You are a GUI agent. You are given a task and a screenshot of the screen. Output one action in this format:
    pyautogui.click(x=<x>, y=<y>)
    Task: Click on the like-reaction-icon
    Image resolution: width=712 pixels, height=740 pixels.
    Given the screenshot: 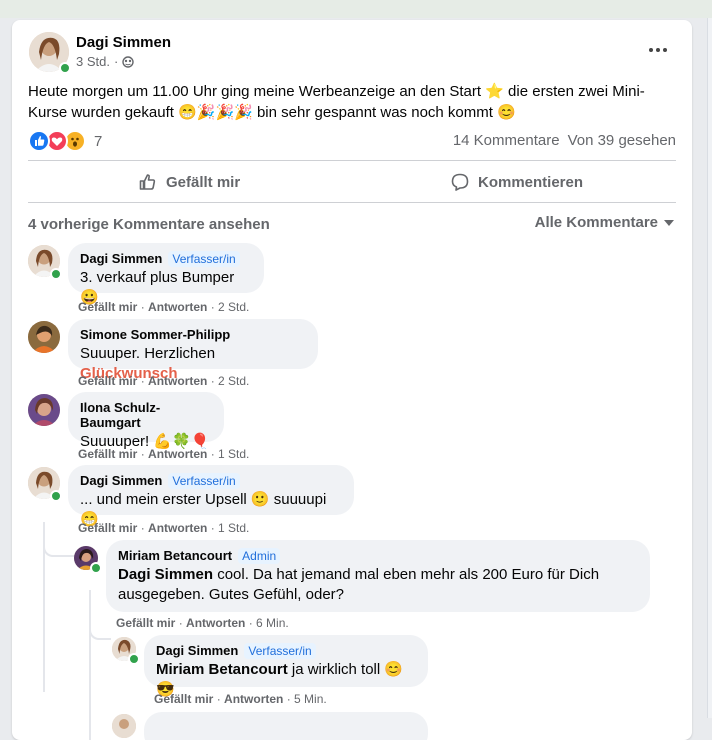 What is the action you would take?
    pyautogui.click(x=39, y=141)
    